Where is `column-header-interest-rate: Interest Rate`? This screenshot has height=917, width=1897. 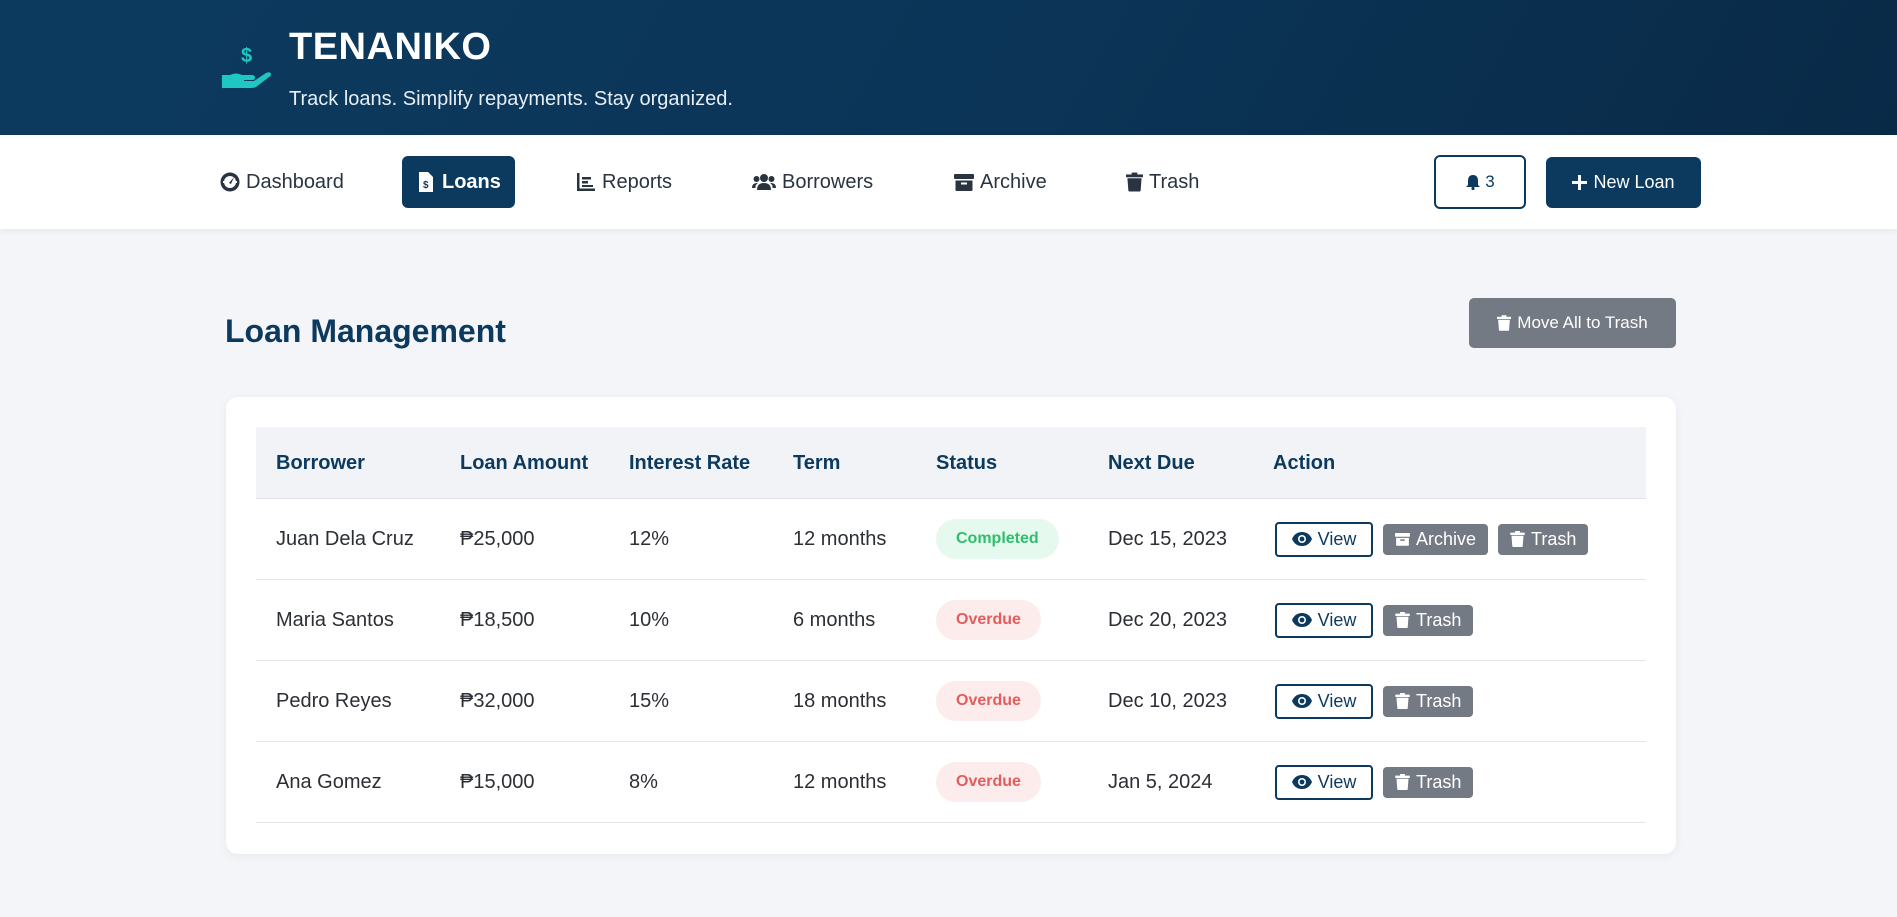 column-header-interest-rate: Interest Rate is located at coordinates (690, 462).